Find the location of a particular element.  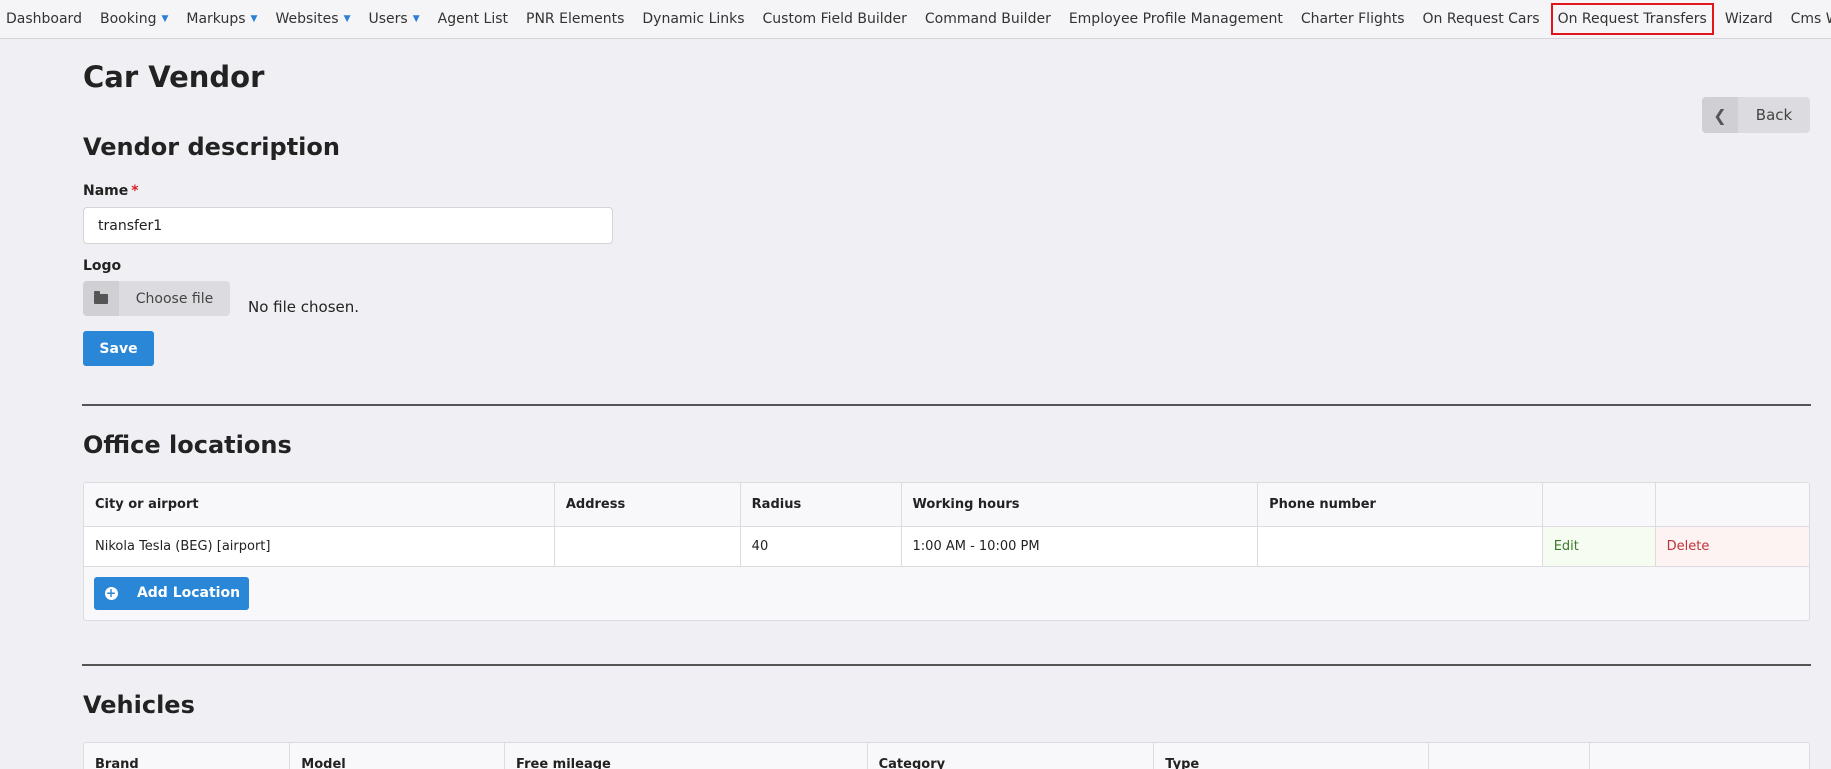

column-header: Category is located at coordinates (1011, 756).